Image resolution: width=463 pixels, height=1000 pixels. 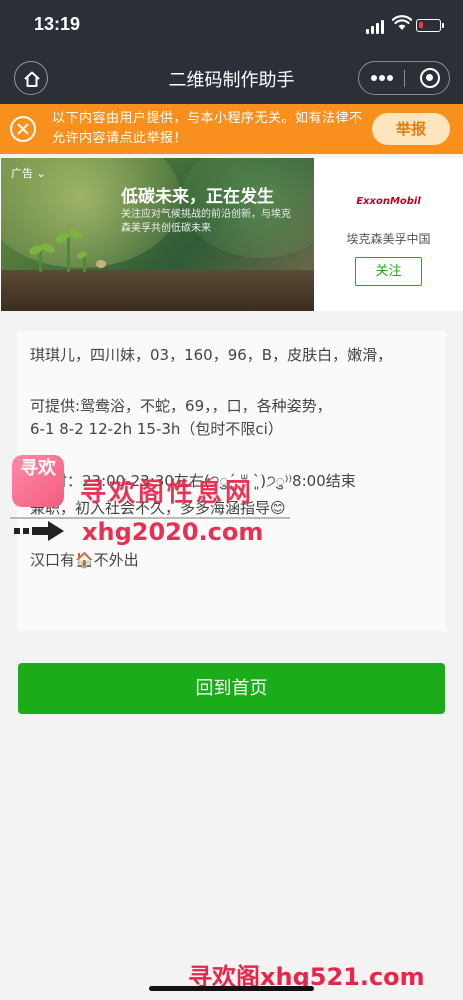 What do you see at coordinates (156, 429) in the screenshot?
I see `content-line: 6-1 8-2 12-2h 15-3h（包时不限ci）` at bounding box center [156, 429].